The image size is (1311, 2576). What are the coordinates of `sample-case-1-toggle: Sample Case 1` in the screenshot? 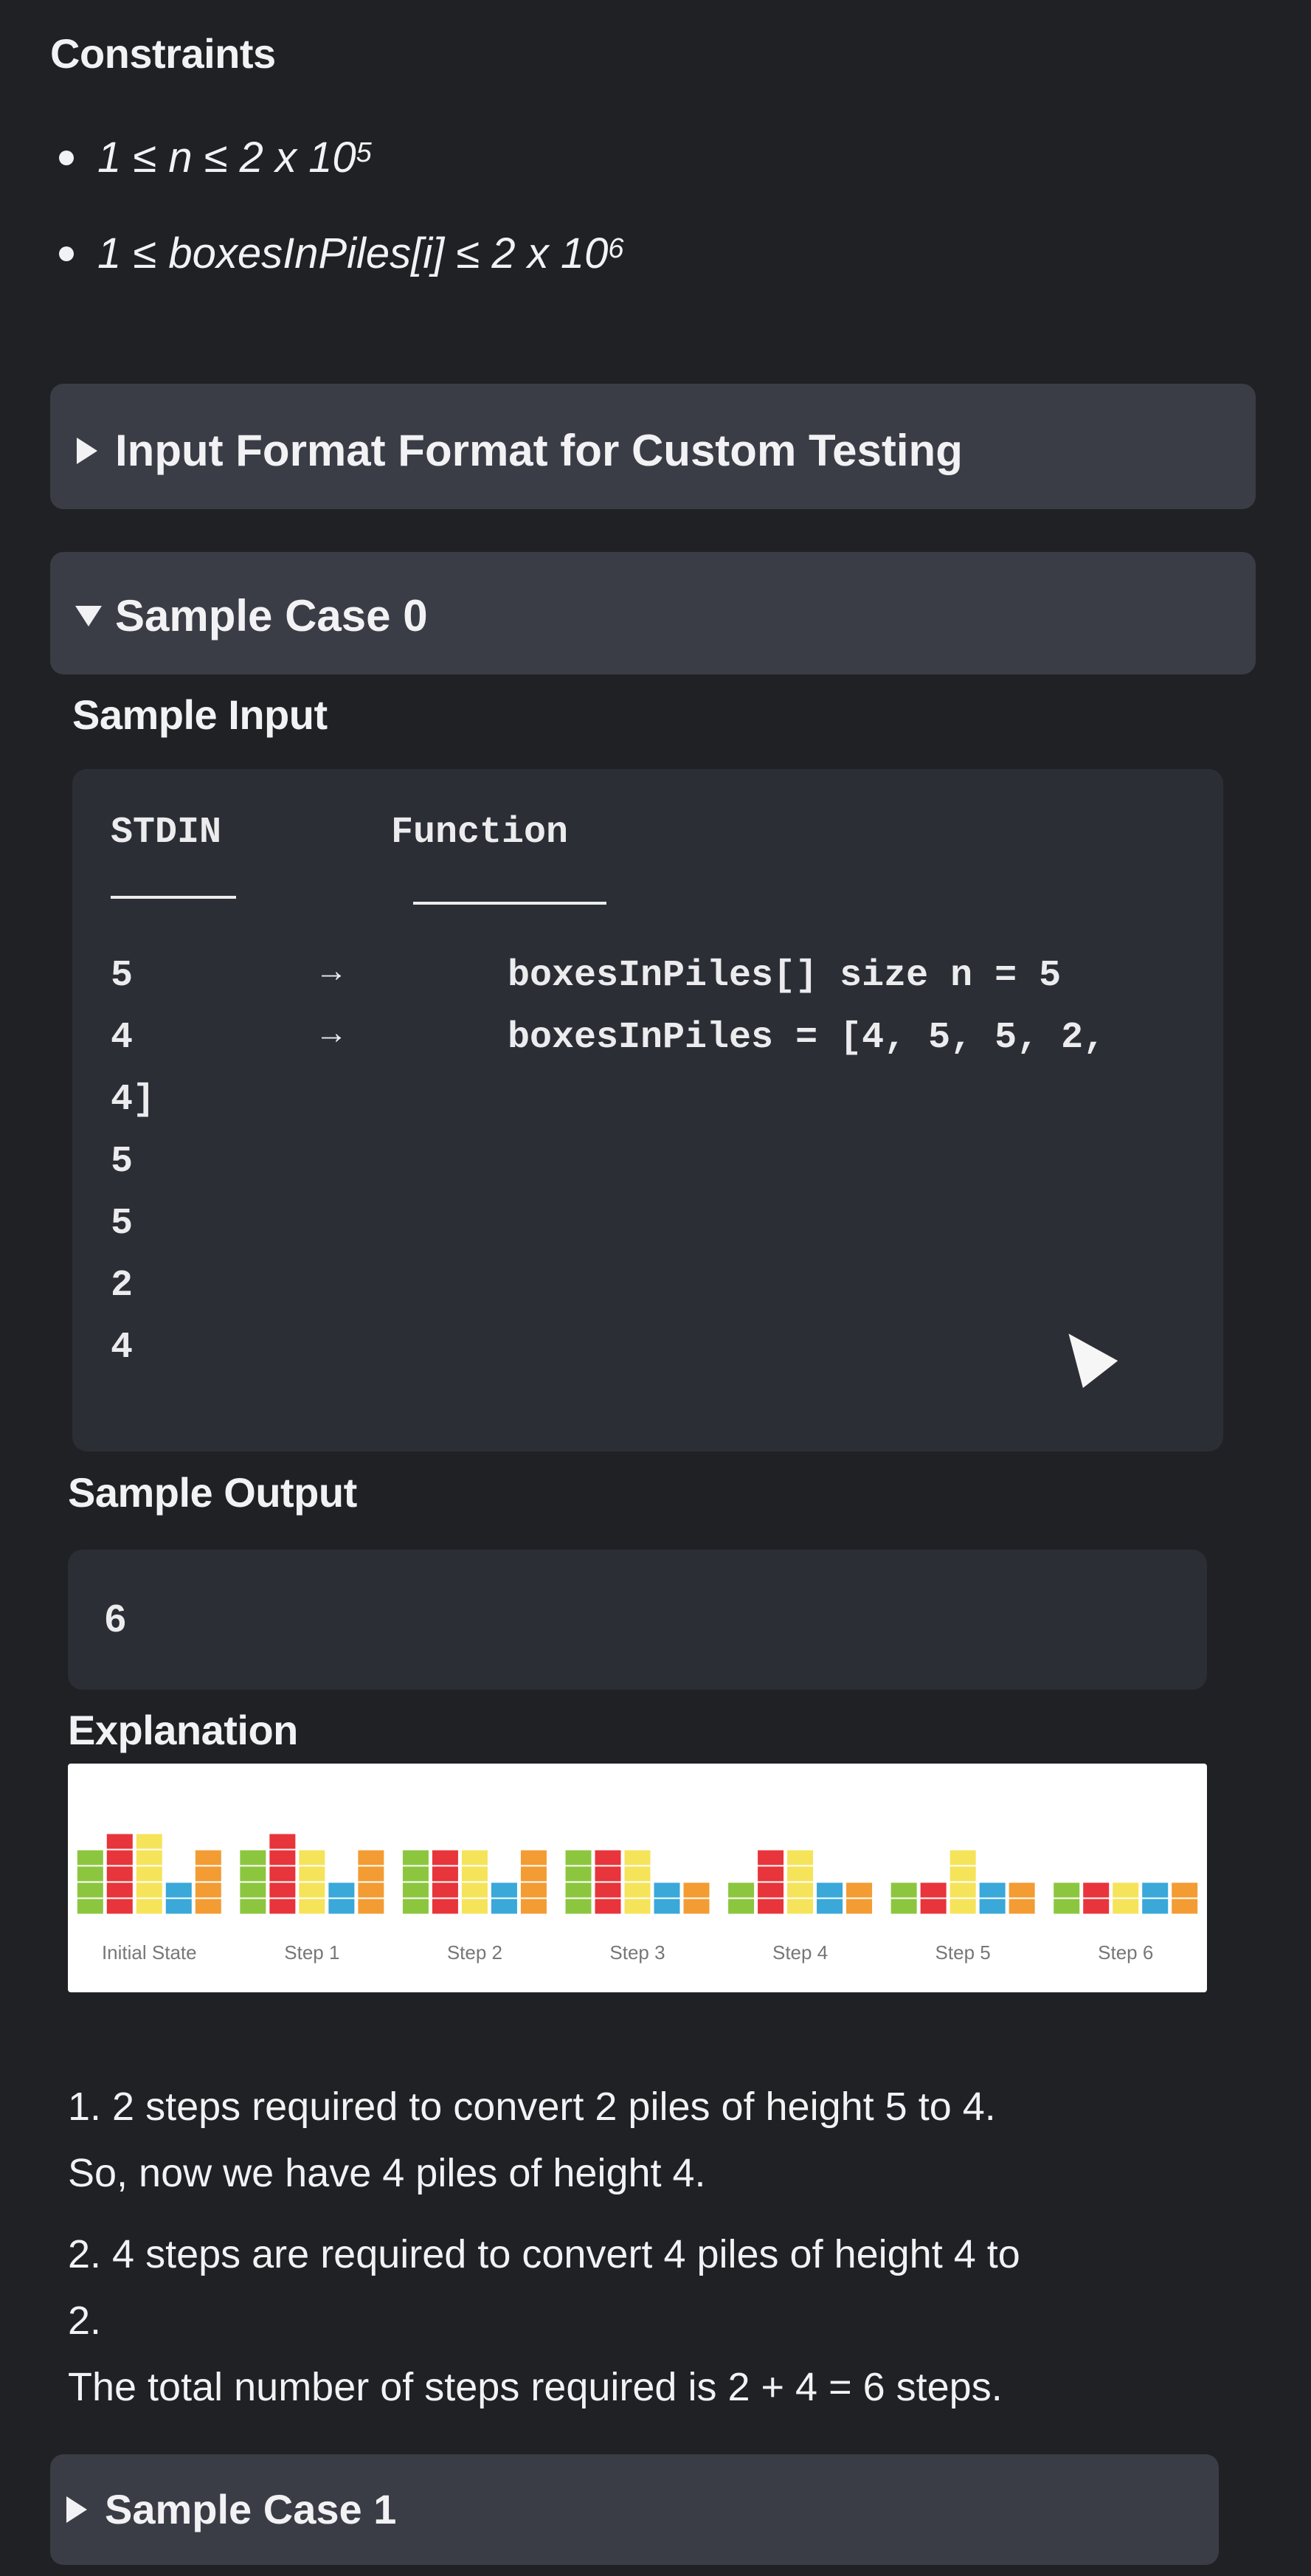 It's located at (231, 2509).